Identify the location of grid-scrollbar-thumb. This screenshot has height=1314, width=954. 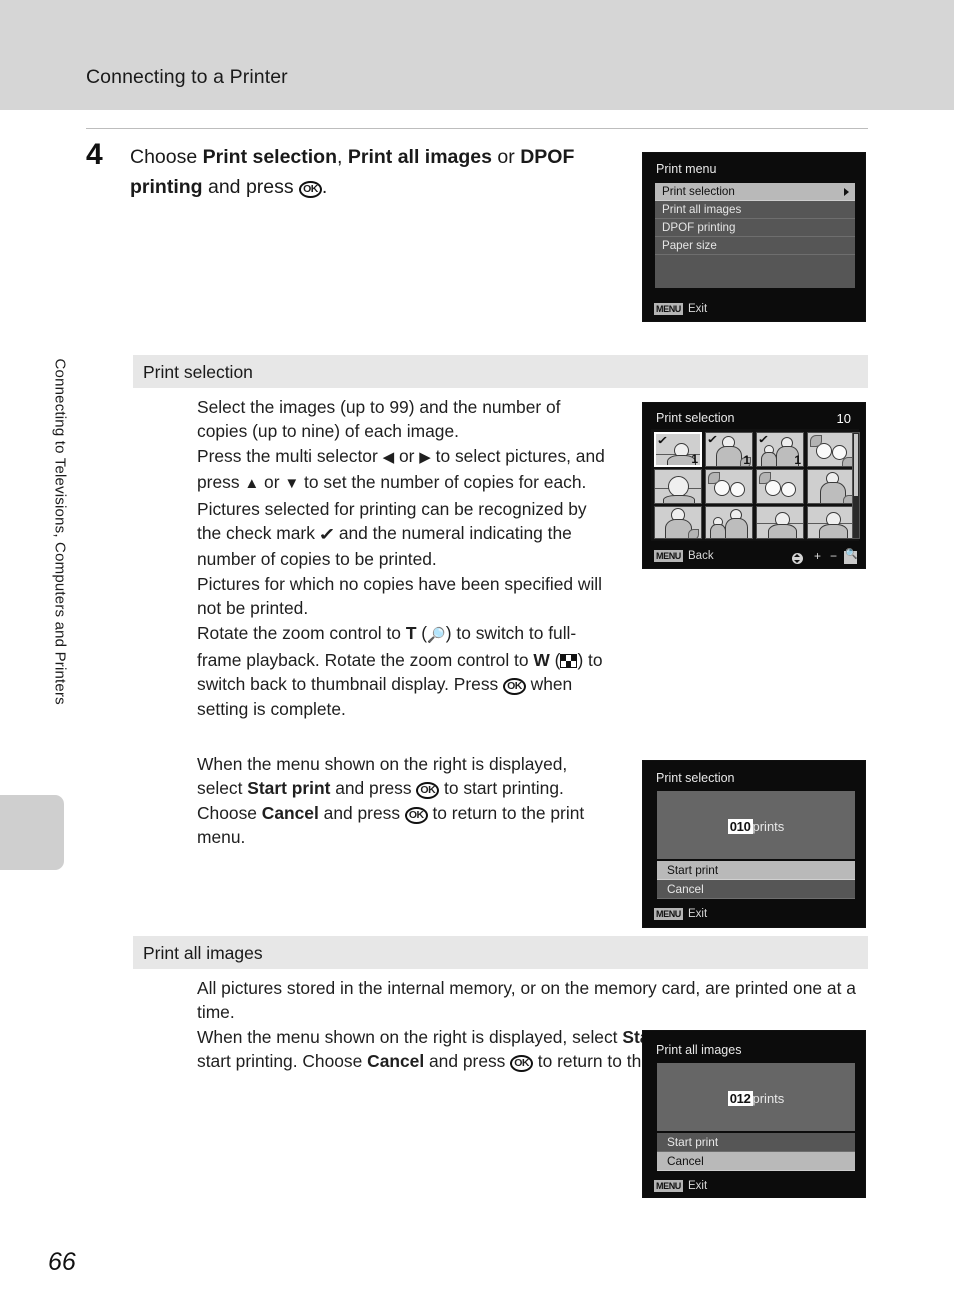
(856, 465).